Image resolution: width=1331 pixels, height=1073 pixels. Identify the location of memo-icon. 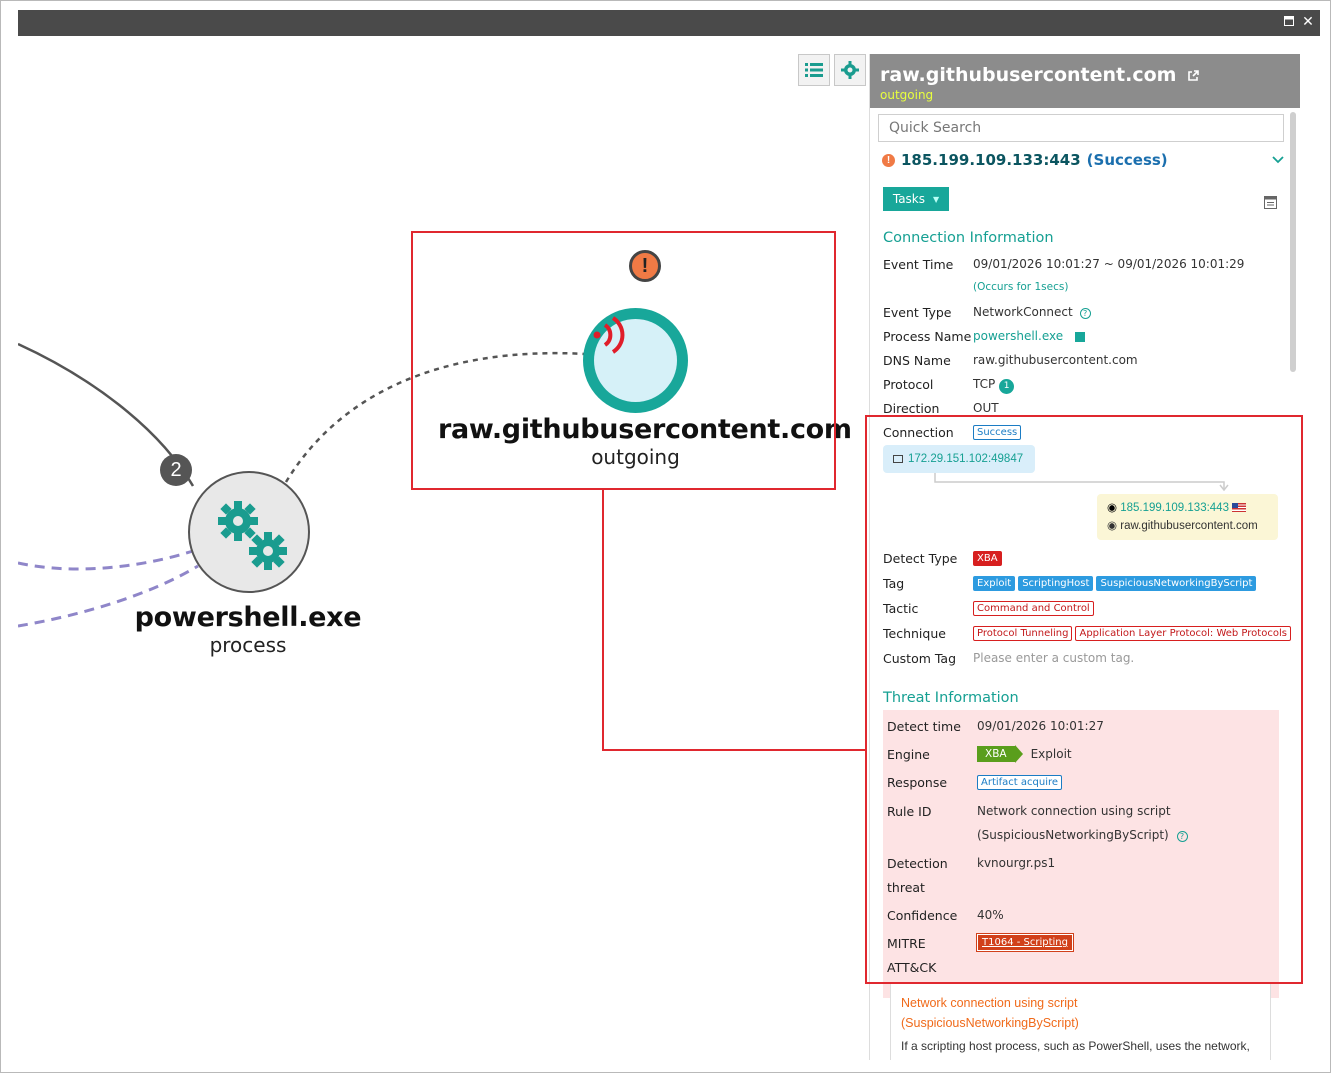
(1270, 205).